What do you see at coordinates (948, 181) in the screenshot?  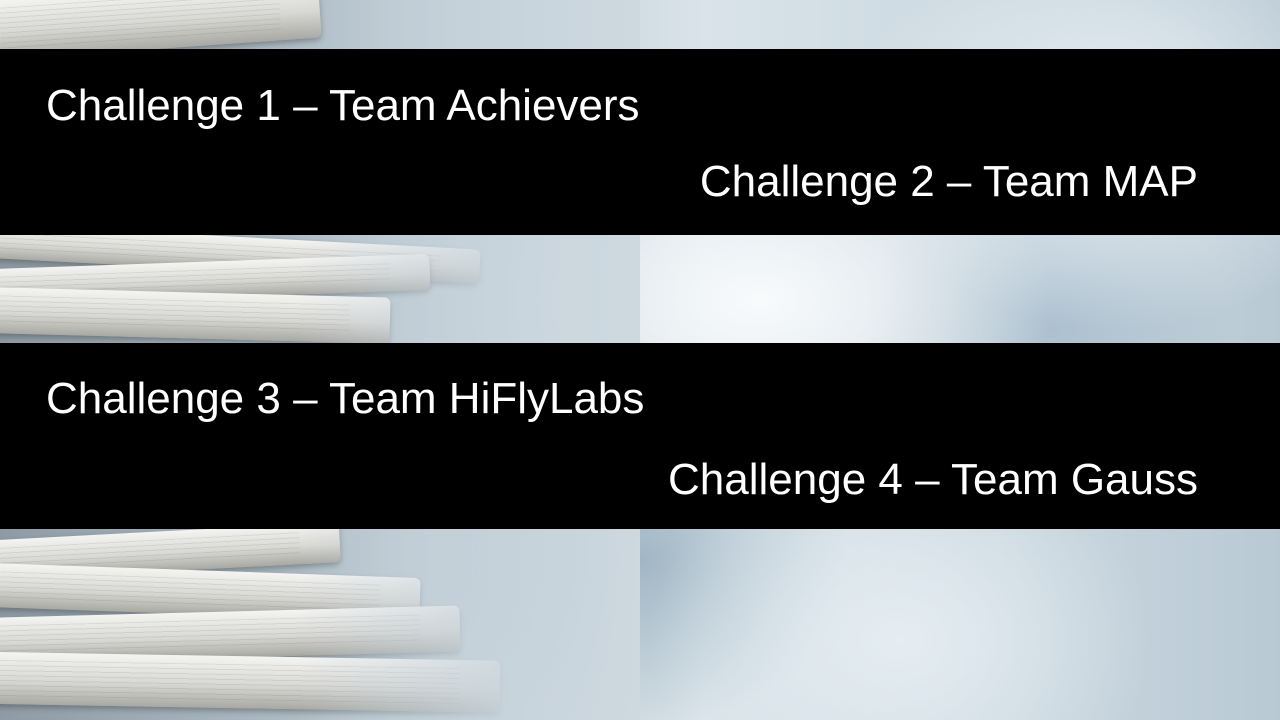 I see `challenge-2-label: Challenge 2 – Team MAP` at bounding box center [948, 181].